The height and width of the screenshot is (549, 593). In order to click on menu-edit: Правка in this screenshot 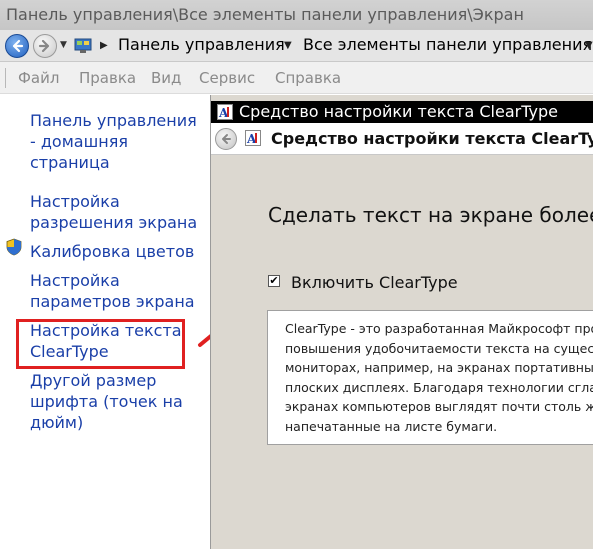, I will do `click(107, 78)`.